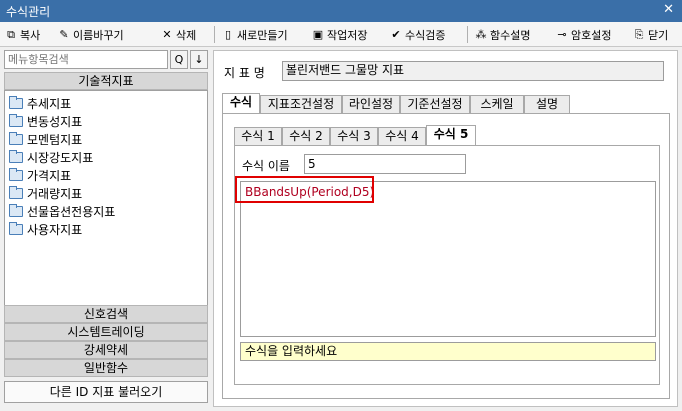 Image resolution: width=682 pixels, height=411 pixels. Describe the element at coordinates (417, 34) in the screenshot. I see `verify-button: ✔ 수식검증` at that location.